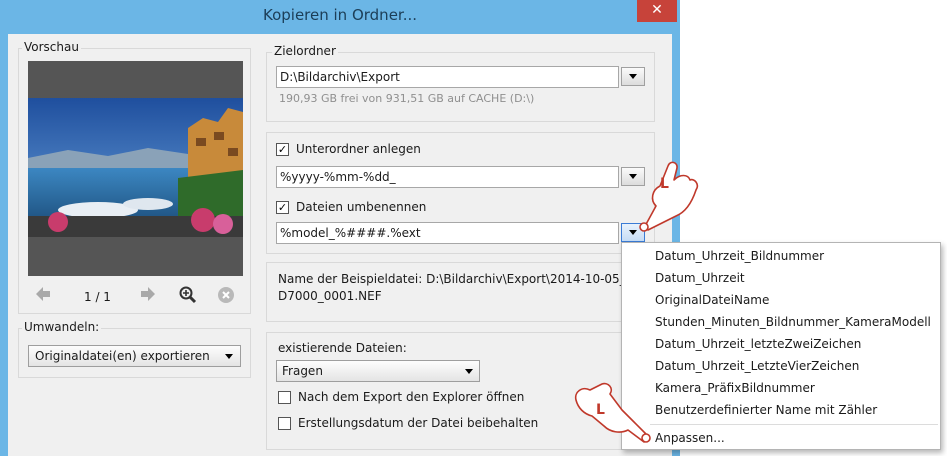 This screenshot has width=947, height=456. I want to click on title-bar: Kopieren in Ordner... ✕, so click(340, 17).